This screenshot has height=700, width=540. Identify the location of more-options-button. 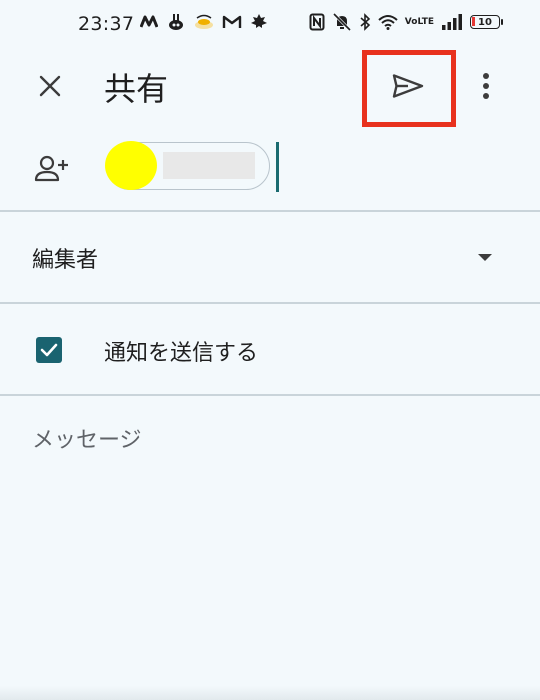
(486, 86).